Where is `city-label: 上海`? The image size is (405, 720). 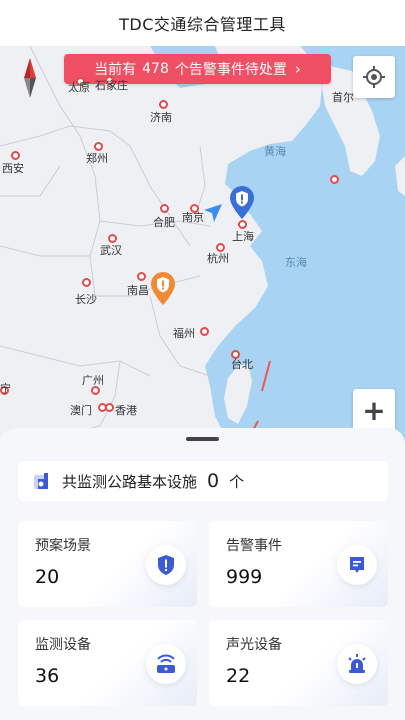
city-label: 上海 is located at coordinates (243, 236).